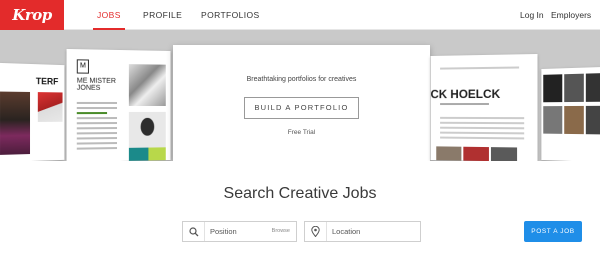  Describe the element at coordinates (223, 231) in the screenshot. I see `position-placeholder: Position` at that location.